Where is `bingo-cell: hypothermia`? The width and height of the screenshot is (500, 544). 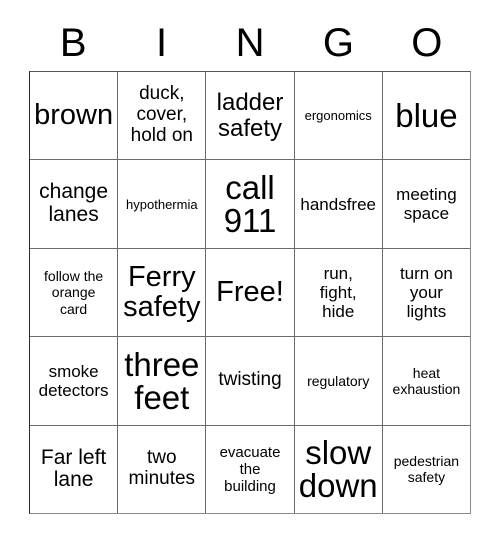 bingo-cell: hypothermia is located at coordinates (161, 204).